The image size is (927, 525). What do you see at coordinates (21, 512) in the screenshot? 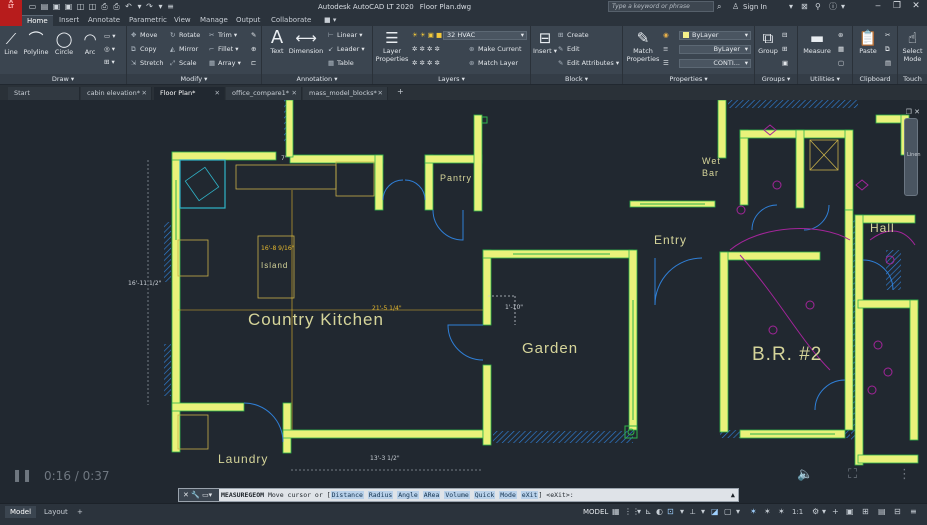
I see `tab-model: Model` at bounding box center [21, 512].